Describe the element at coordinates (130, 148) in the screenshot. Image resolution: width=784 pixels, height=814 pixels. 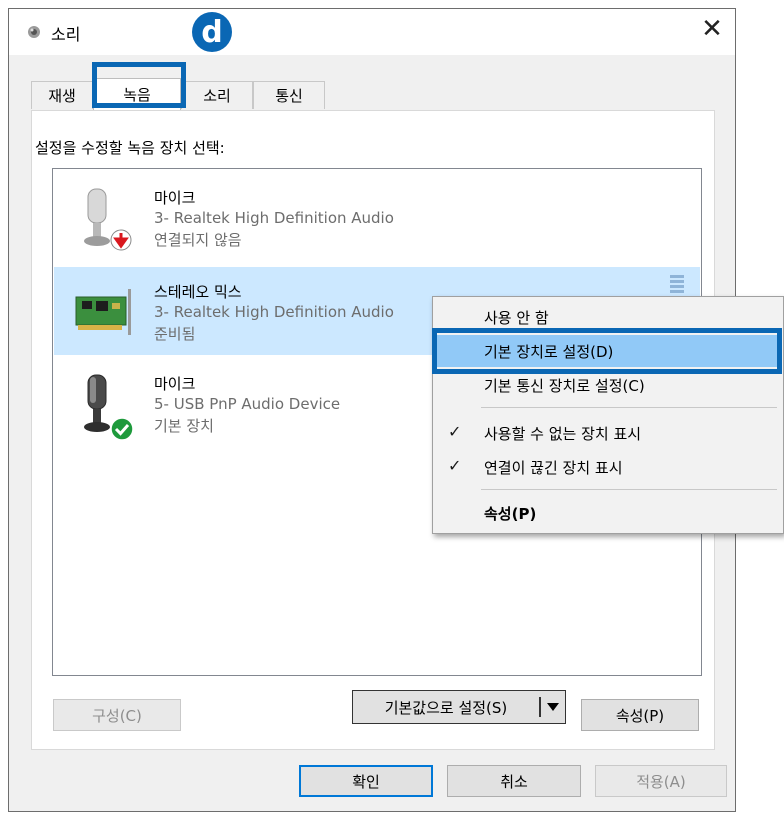
I see `instruction-label: 설정을 수정할 녹음 장치 선택:` at that location.